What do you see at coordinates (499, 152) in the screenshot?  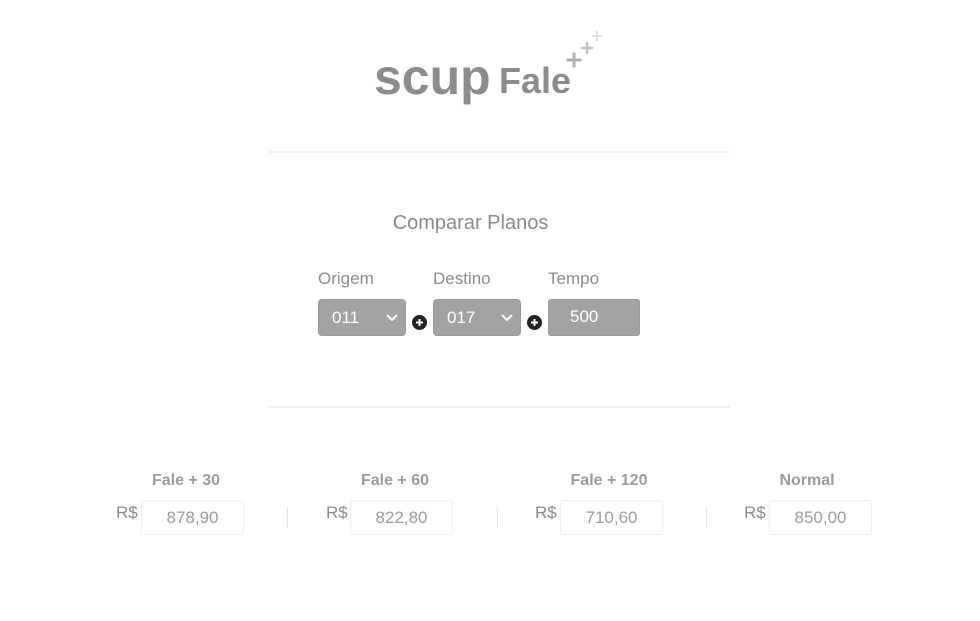 I see `top-divider` at bounding box center [499, 152].